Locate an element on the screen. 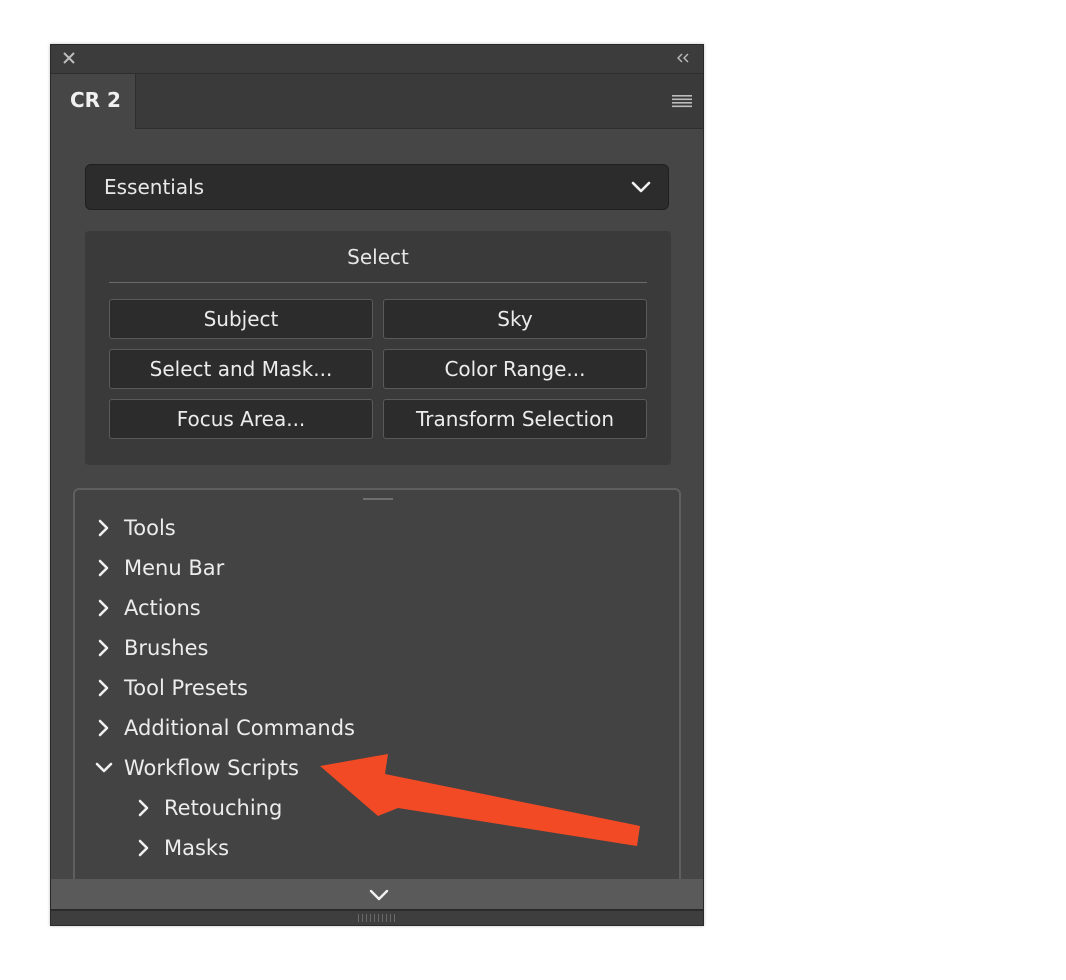 Image resolution: width=1066 pixels, height=980 pixels. scroll-more-bar is located at coordinates (377, 894).